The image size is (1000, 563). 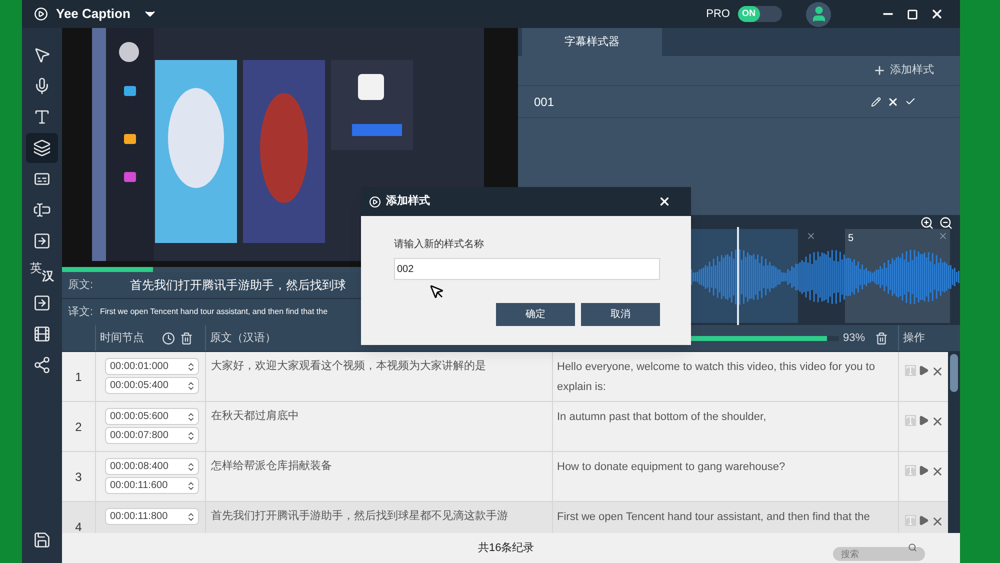 I want to click on zoom-in-icon, so click(x=927, y=223).